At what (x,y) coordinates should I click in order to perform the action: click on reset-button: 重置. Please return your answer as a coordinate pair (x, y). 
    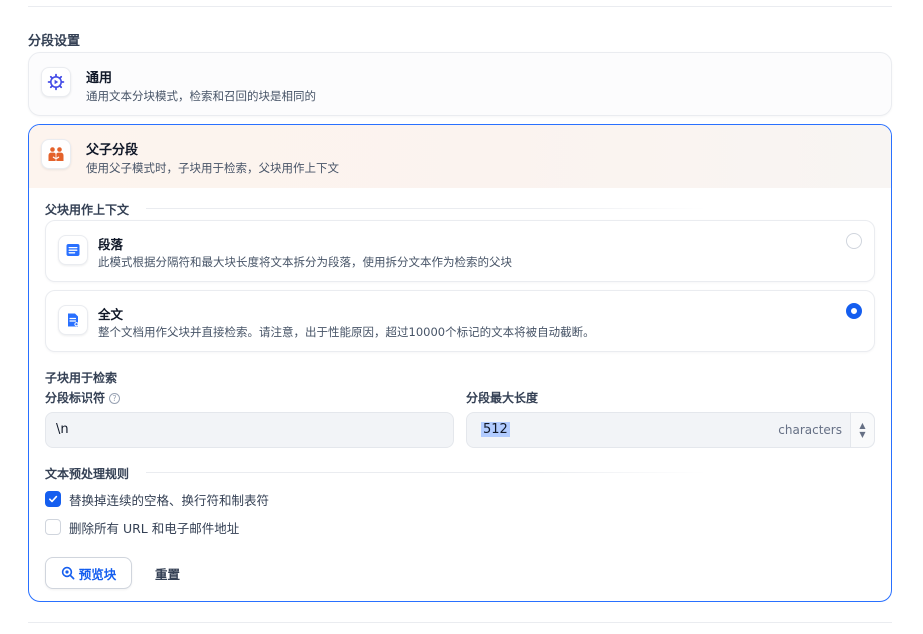
    Looking at the image, I should click on (167, 573).